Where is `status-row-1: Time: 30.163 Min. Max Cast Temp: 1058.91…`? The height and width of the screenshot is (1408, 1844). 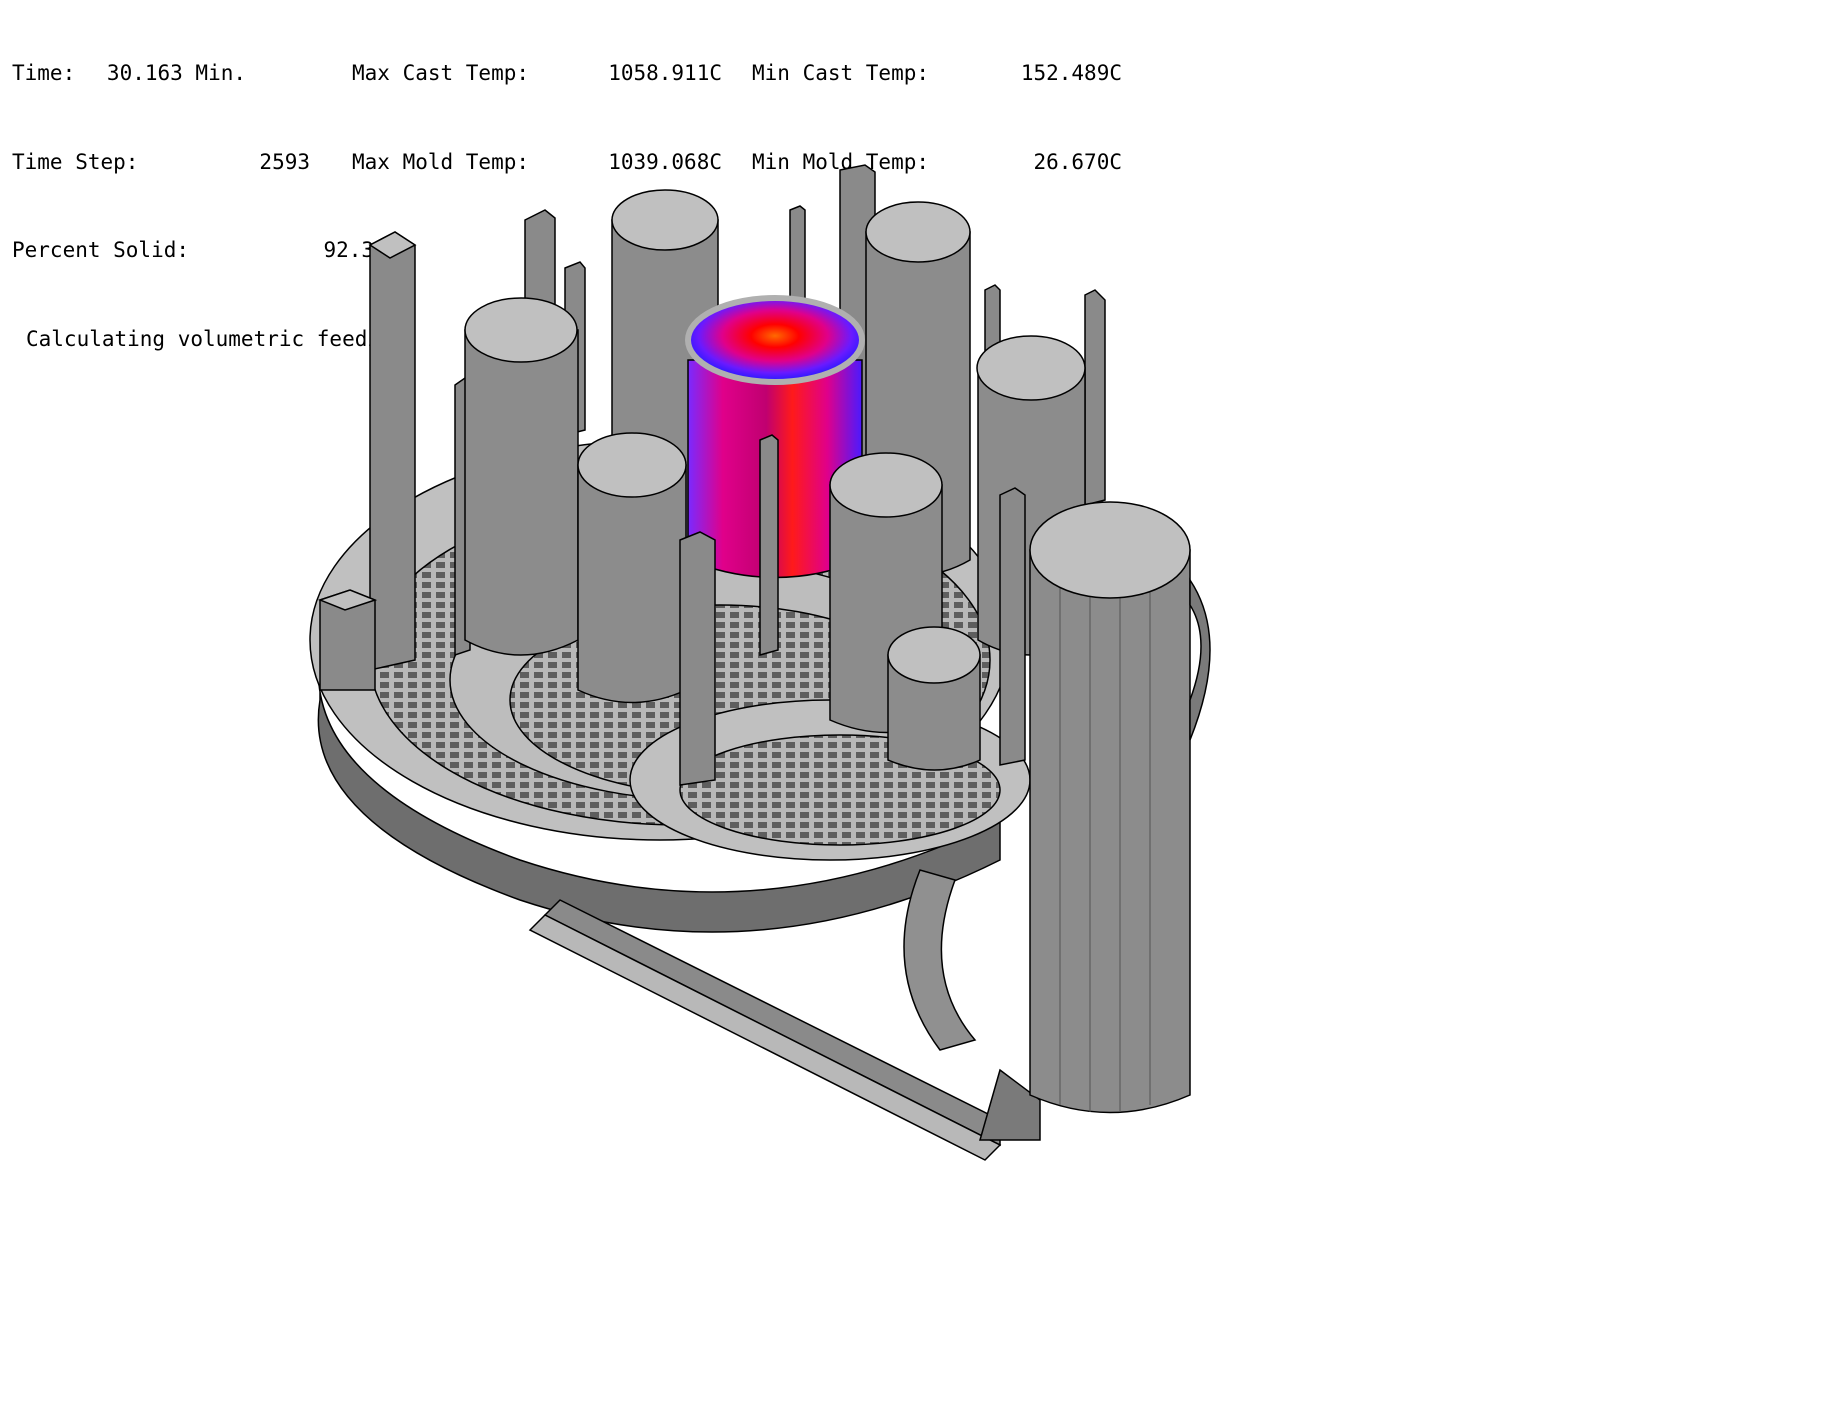
status-row-1: Time: 30.163 Min. Max Cast Temp: 1058.91… is located at coordinates (567, 74).